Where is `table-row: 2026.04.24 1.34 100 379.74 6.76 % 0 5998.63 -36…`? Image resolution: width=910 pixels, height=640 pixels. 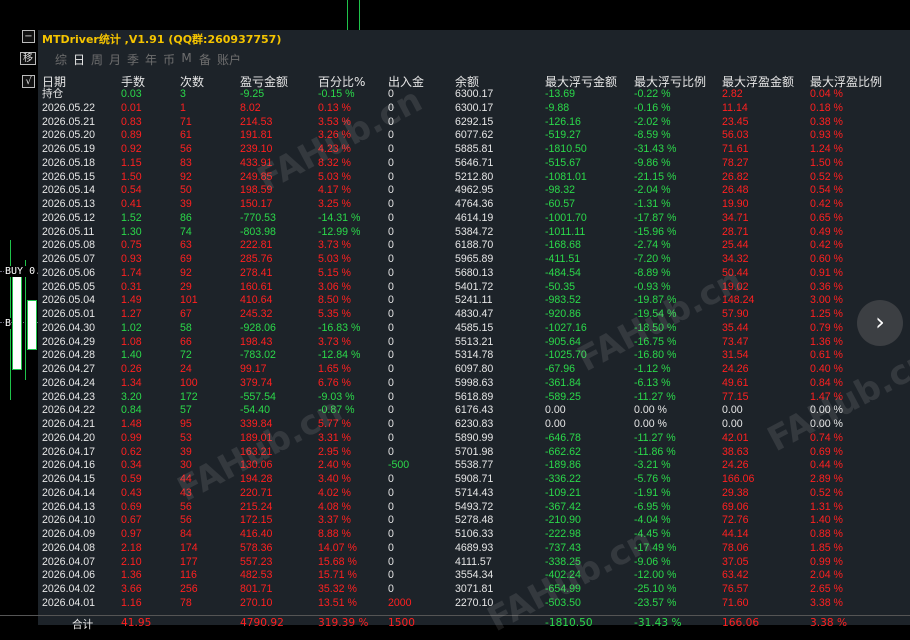 table-row: 2026.04.24 1.34 100 379.74 6.76 % 0 5998.63 -36… is located at coordinates (455, 384).